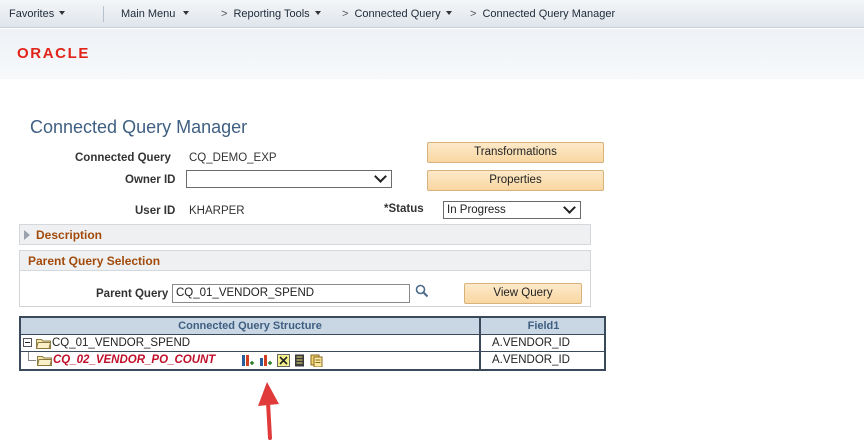 This screenshot has height=445, width=864. What do you see at coordinates (247, 360) in the screenshot?
I see `add-child-query-icon` at bounding box center [247, 360].